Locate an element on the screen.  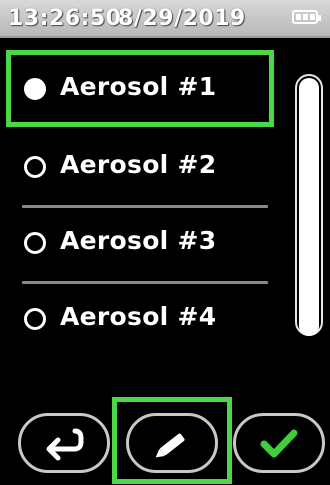
status-date: 8/29/2019 is located at coordinates (182, 18).